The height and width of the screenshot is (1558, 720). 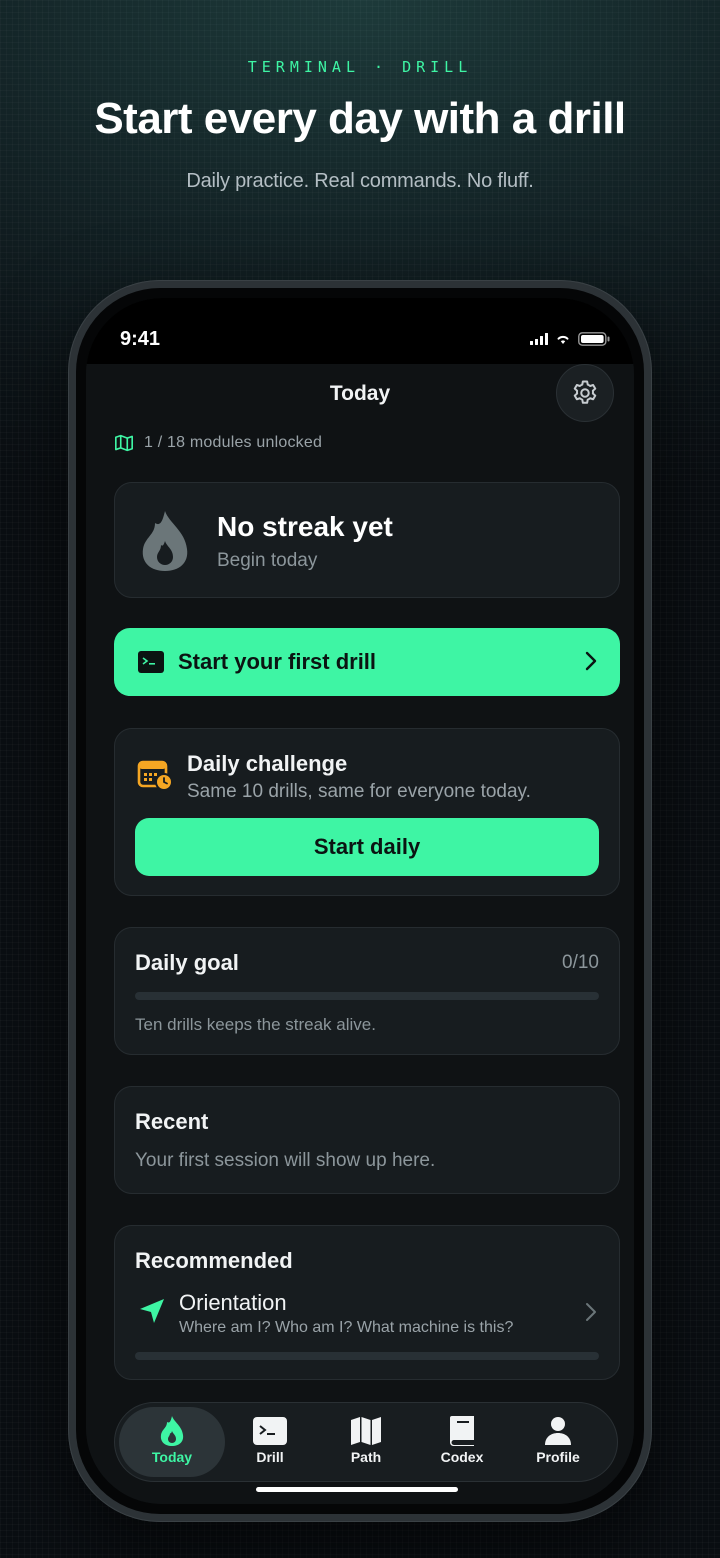 I want to click on settings-button, so click(x=585, y=393).